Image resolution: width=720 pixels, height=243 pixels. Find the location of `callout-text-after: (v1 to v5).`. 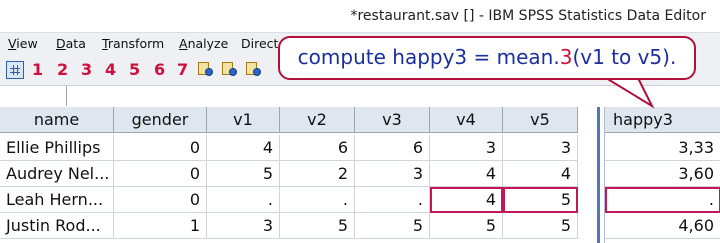

callout-text-after: (v1 to v5). is located at coordinates (624, 57).